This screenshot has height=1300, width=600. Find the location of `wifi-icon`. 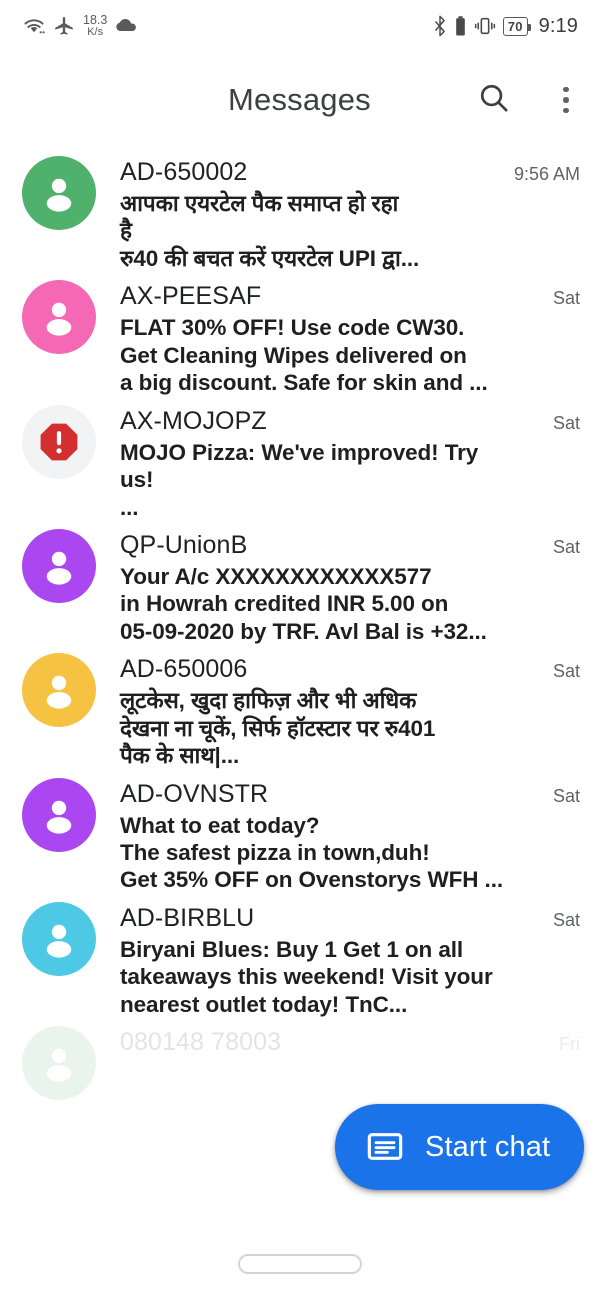

wifi-icon is located at coordinates (34, 26).